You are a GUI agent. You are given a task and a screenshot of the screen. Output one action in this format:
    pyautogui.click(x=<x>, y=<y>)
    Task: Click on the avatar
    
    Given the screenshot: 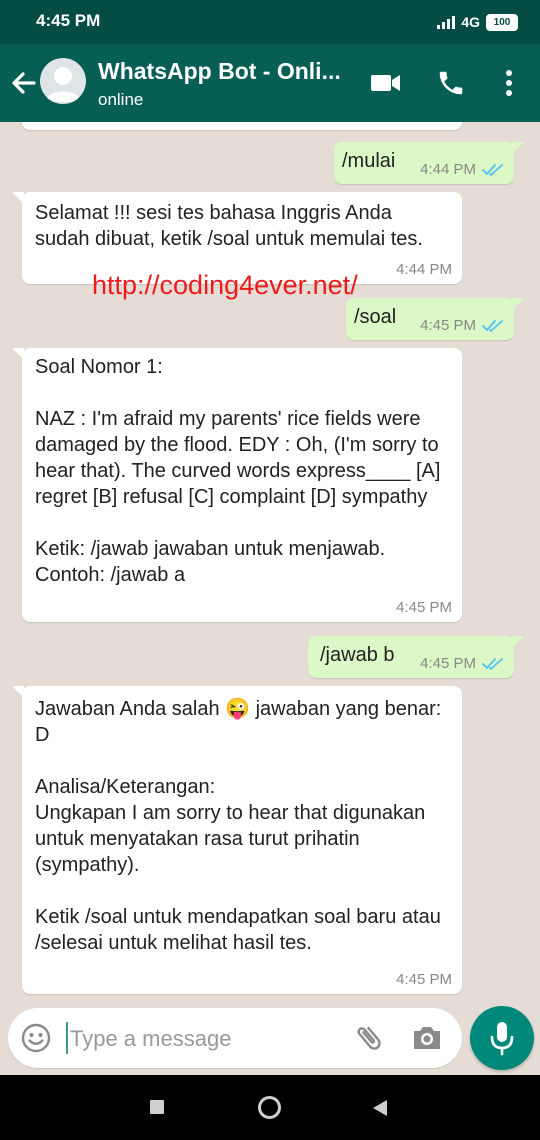 What is the action you would take?
    pyautogui.click(x=63, y=81)
    